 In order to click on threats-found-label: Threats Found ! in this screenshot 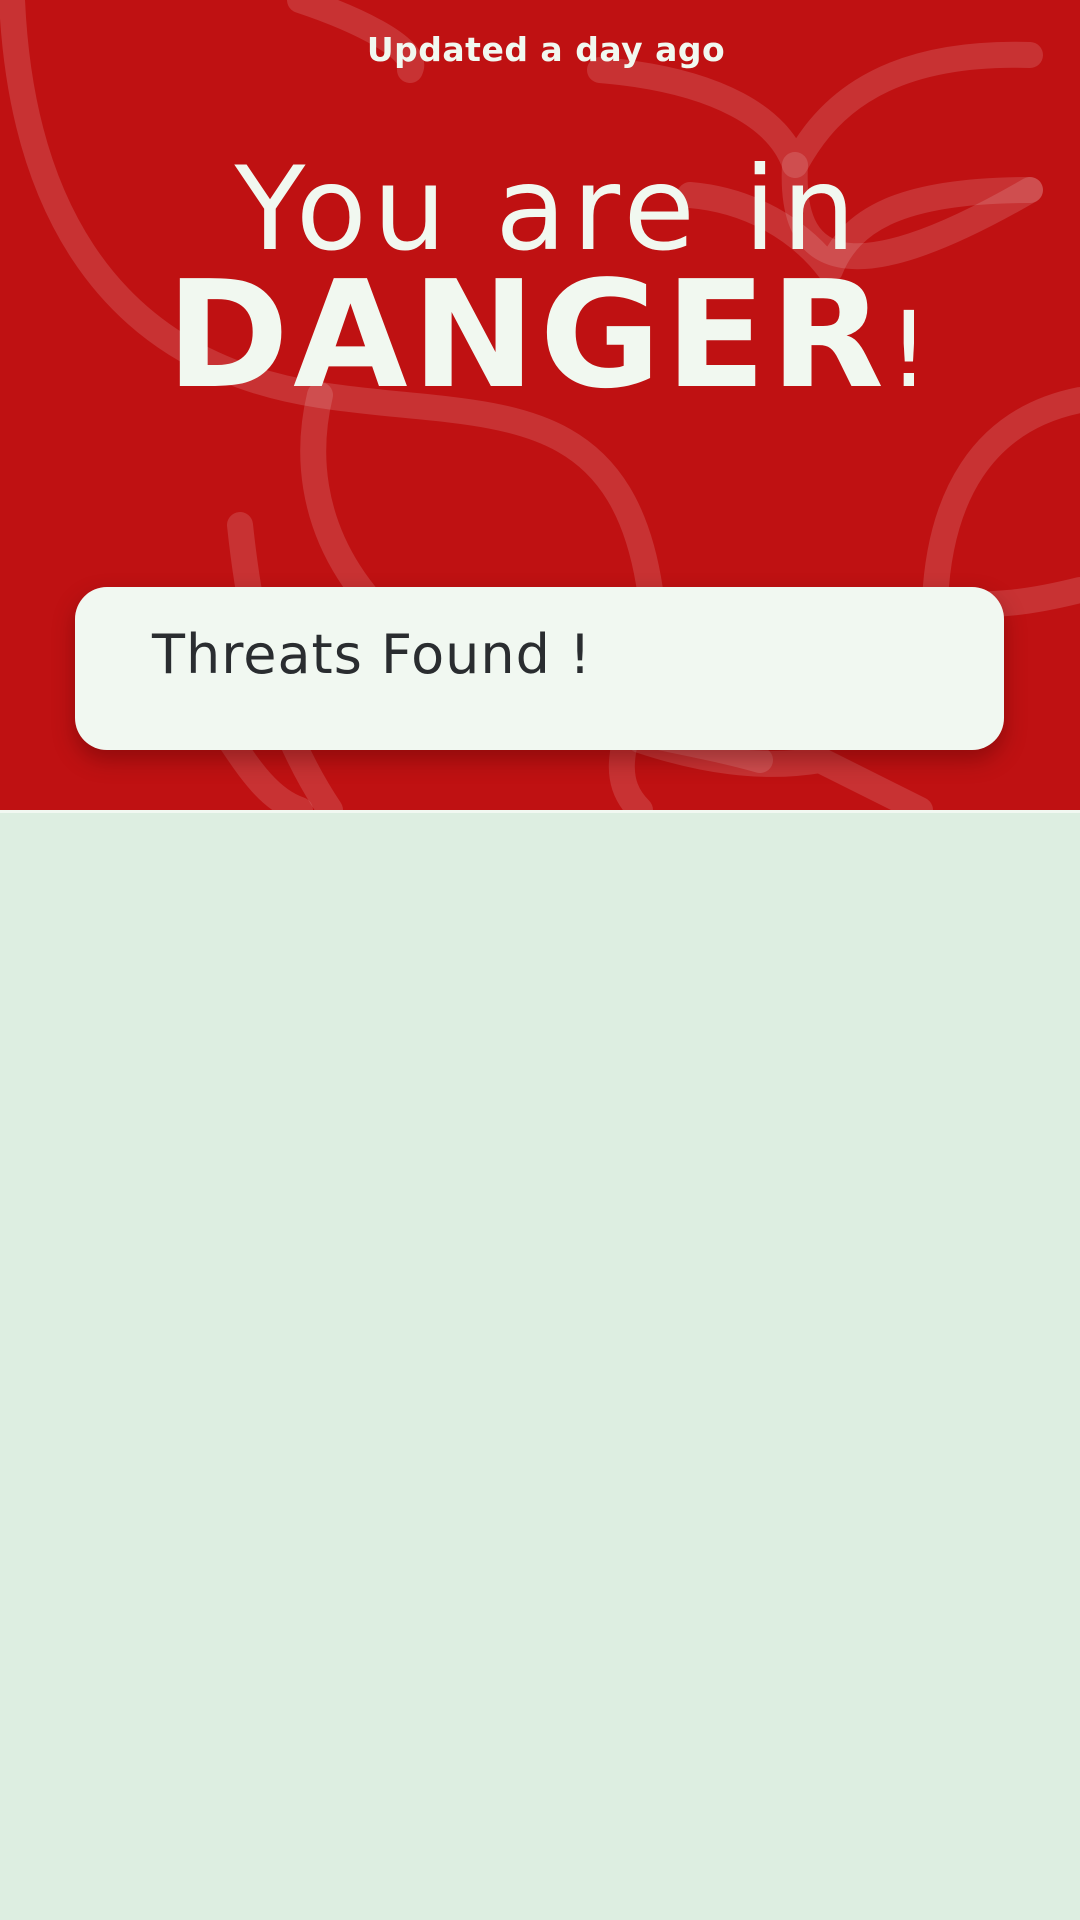, I will do `click(372, 654)`.